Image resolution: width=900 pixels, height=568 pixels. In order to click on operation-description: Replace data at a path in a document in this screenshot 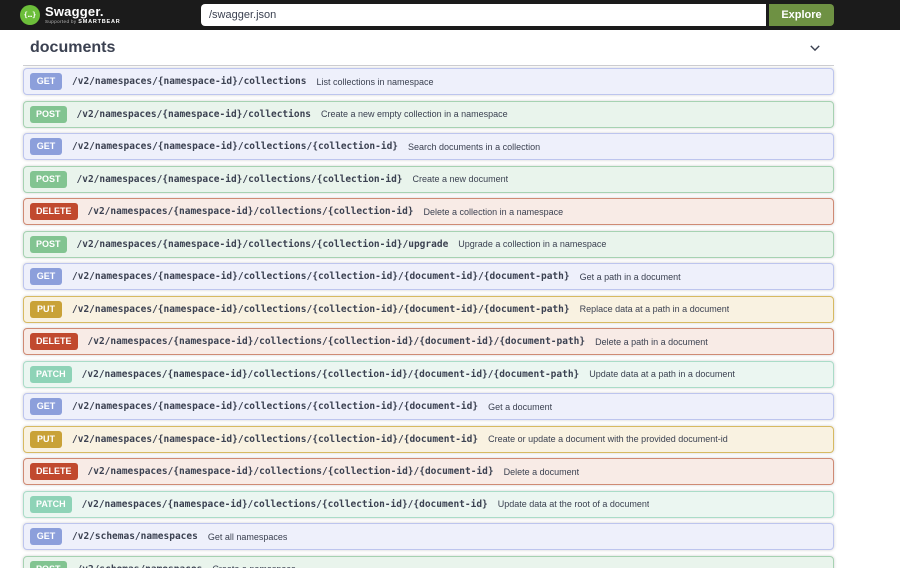, I will do `click(654, 309)`.